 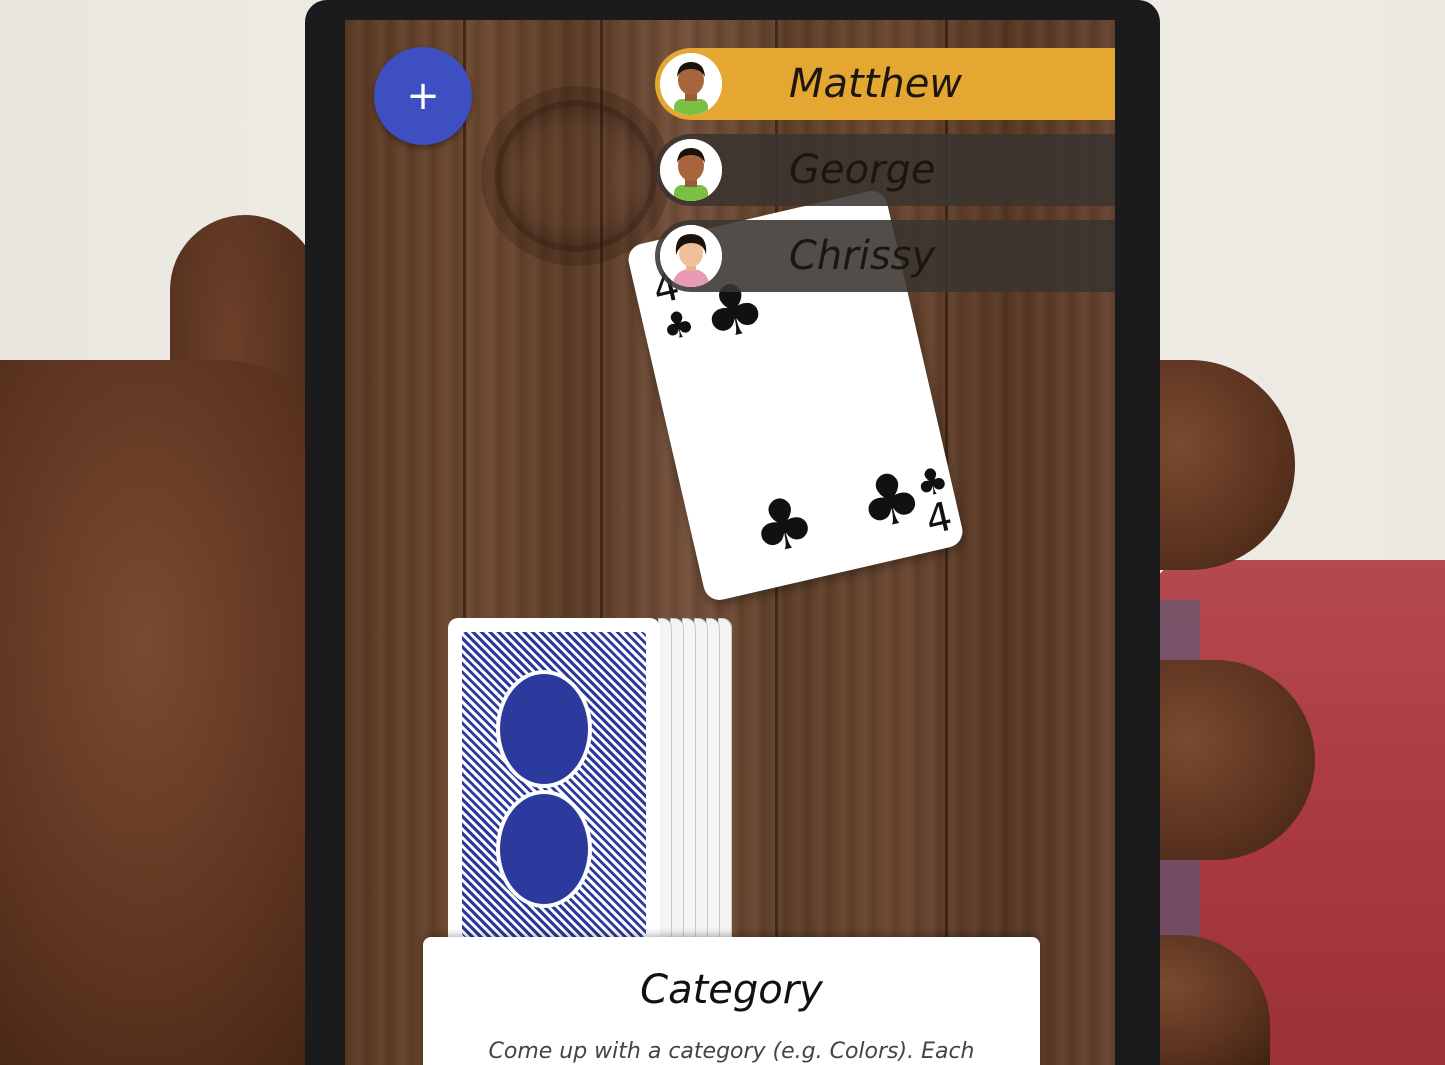 I want to click on card-pip: ♣, so click(x=783, y=525).